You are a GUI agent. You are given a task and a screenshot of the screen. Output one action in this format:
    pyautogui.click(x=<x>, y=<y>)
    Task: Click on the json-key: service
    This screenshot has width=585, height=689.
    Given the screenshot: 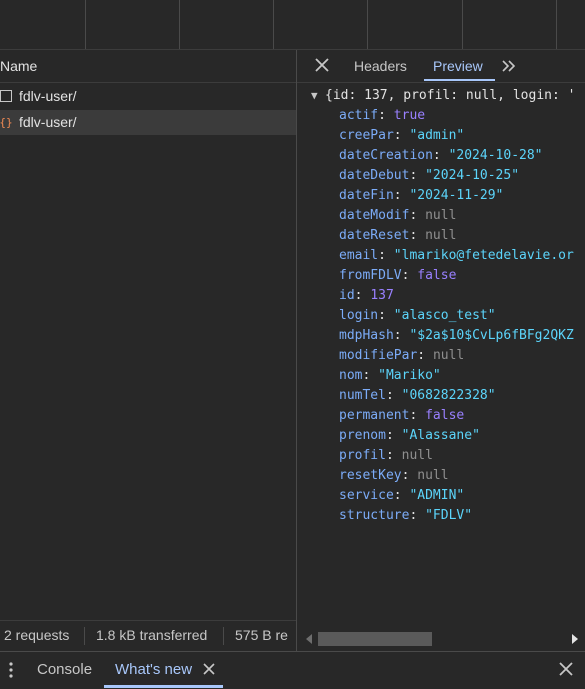 What is the action you would take?
    pyautogui.click(x=366, y=495)
    